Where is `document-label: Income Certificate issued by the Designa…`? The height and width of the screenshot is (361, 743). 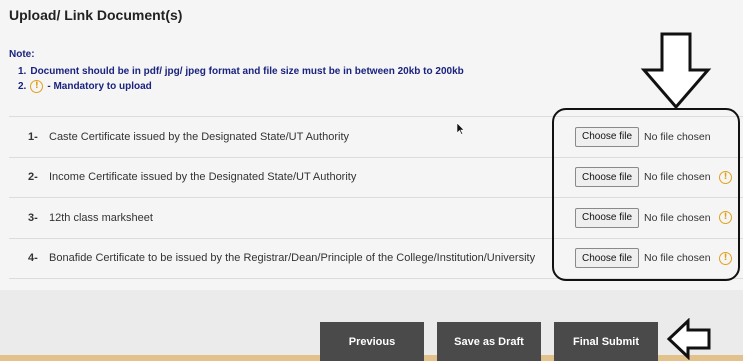 document-label: Income Certificate issued by the Designa… is located at coordinates (203, 177).